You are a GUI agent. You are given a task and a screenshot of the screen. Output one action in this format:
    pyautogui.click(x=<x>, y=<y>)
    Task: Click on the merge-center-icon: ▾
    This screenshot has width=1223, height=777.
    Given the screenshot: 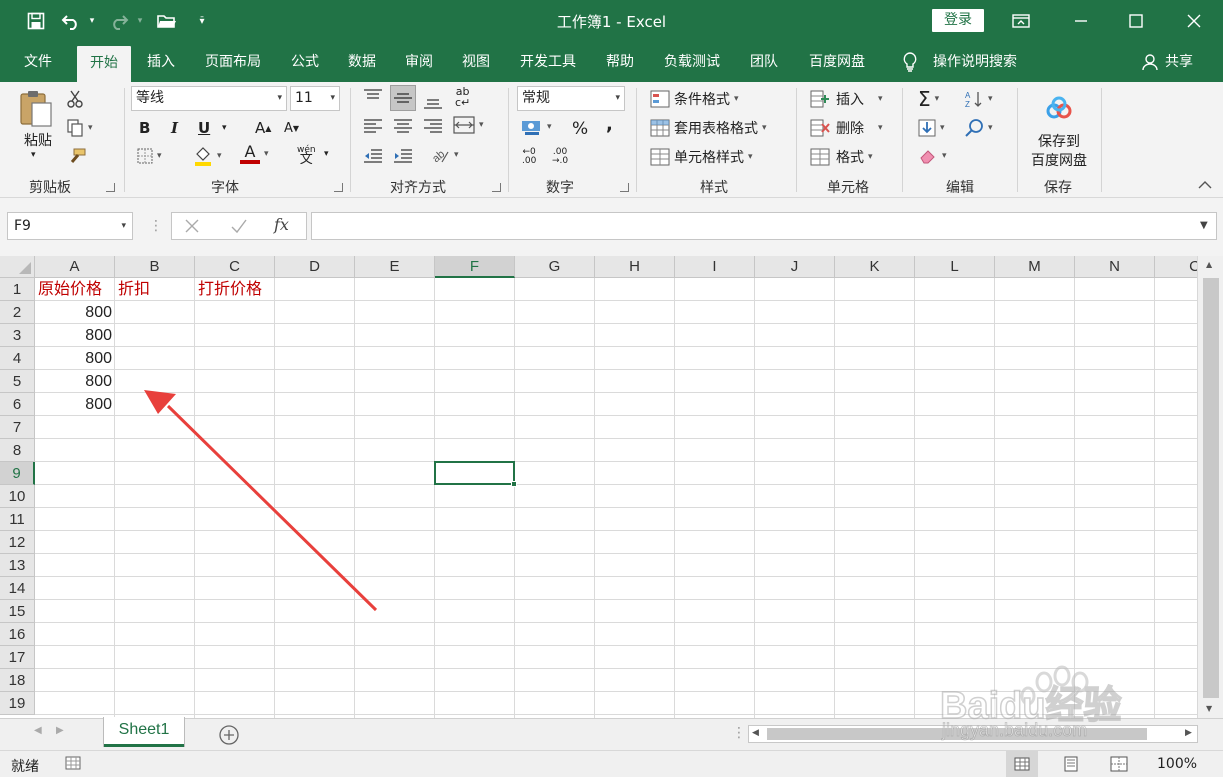 What is the action you would take?
    pyautogui.click(x=468, y=125)
    